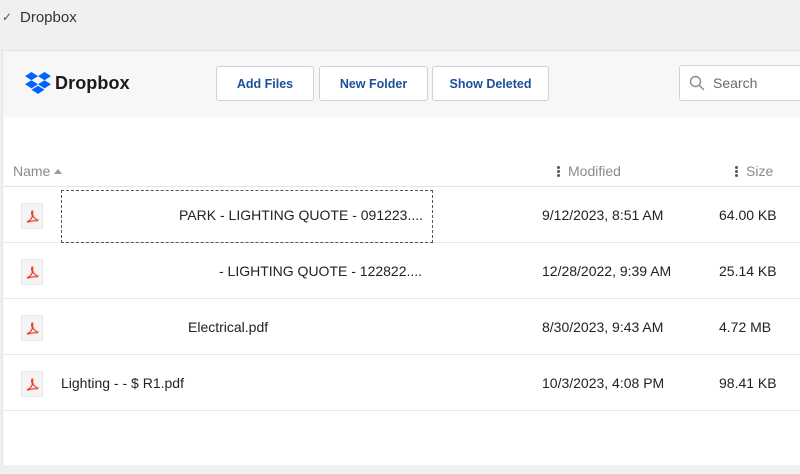  I want to click on search-icon, so click(697, 83).